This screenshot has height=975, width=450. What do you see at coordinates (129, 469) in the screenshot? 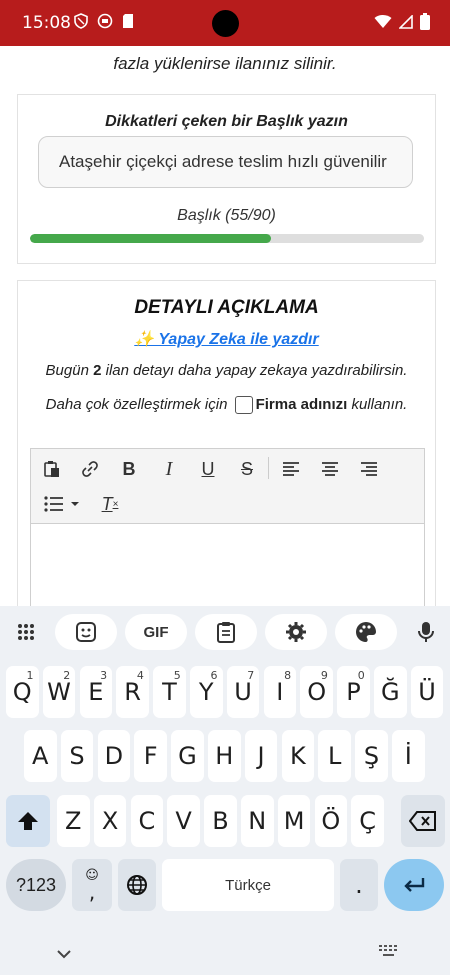
I see `bold-icon: B` at bounding box center [129, 469].